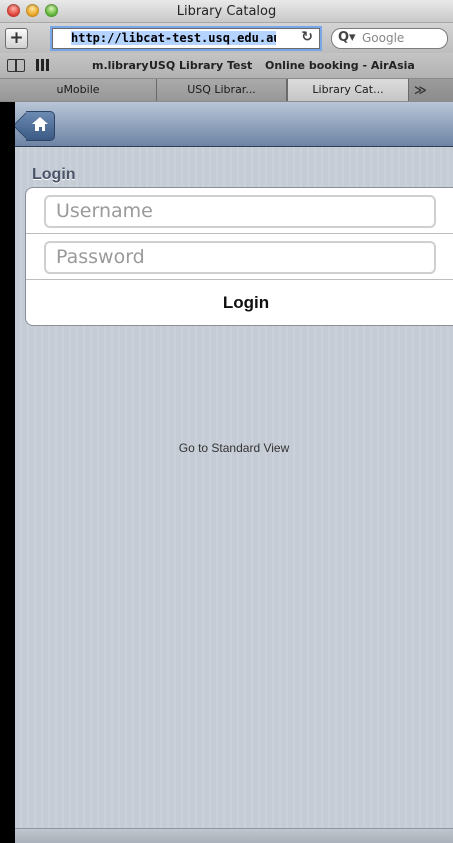  I want to click on reload-icon: ↻, so click(307, 37).